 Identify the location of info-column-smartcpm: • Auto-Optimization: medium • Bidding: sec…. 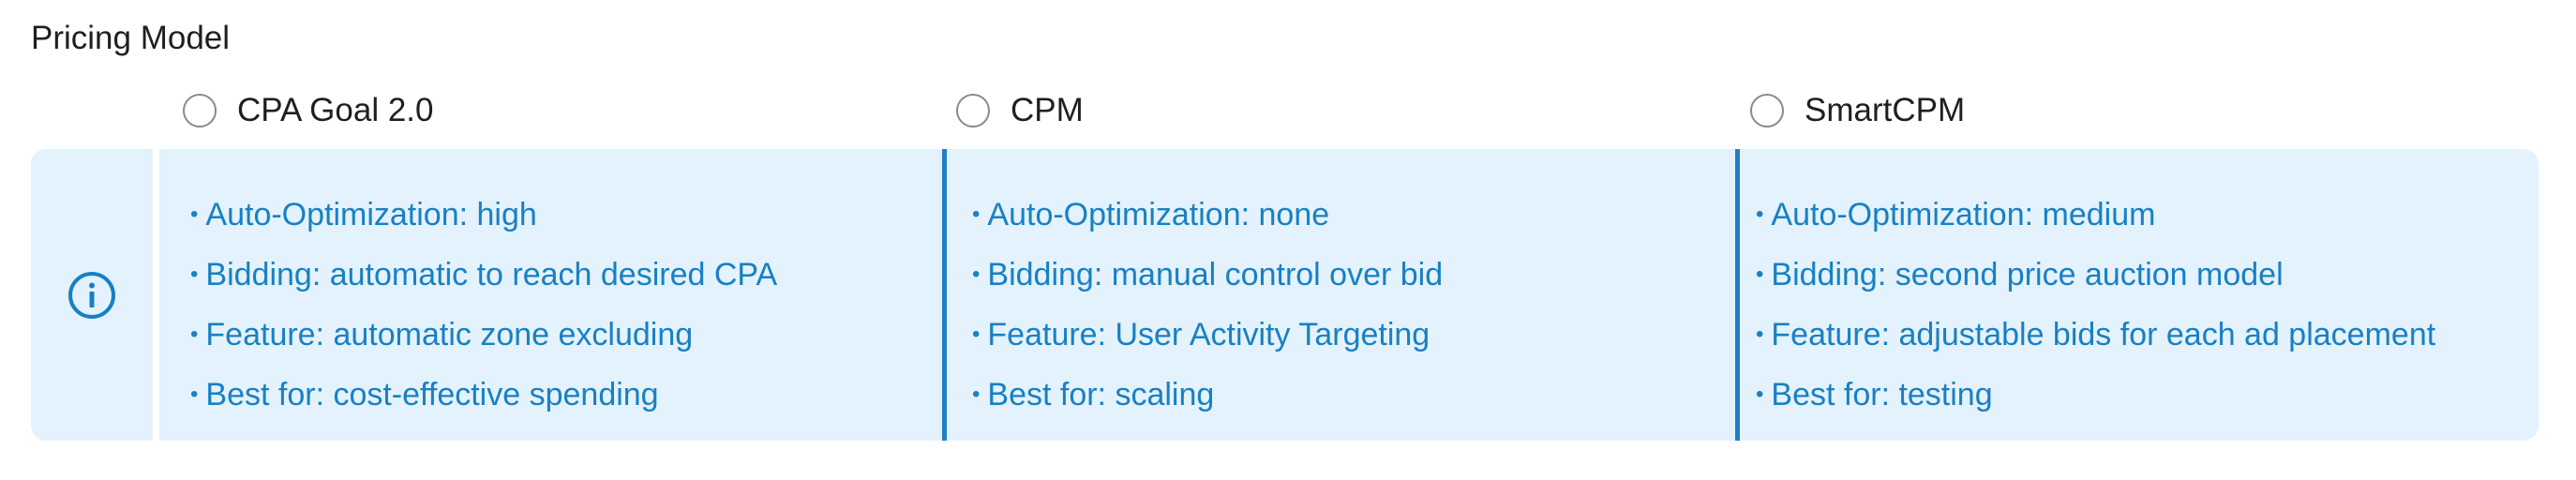
(2095, 307).